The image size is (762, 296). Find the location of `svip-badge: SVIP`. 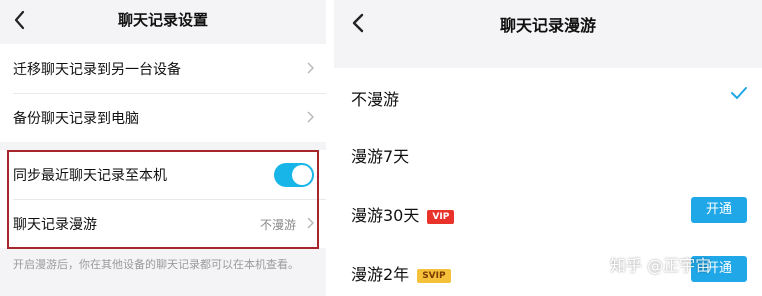

svip-badge: SVIP is located at coordinates (434, 276).